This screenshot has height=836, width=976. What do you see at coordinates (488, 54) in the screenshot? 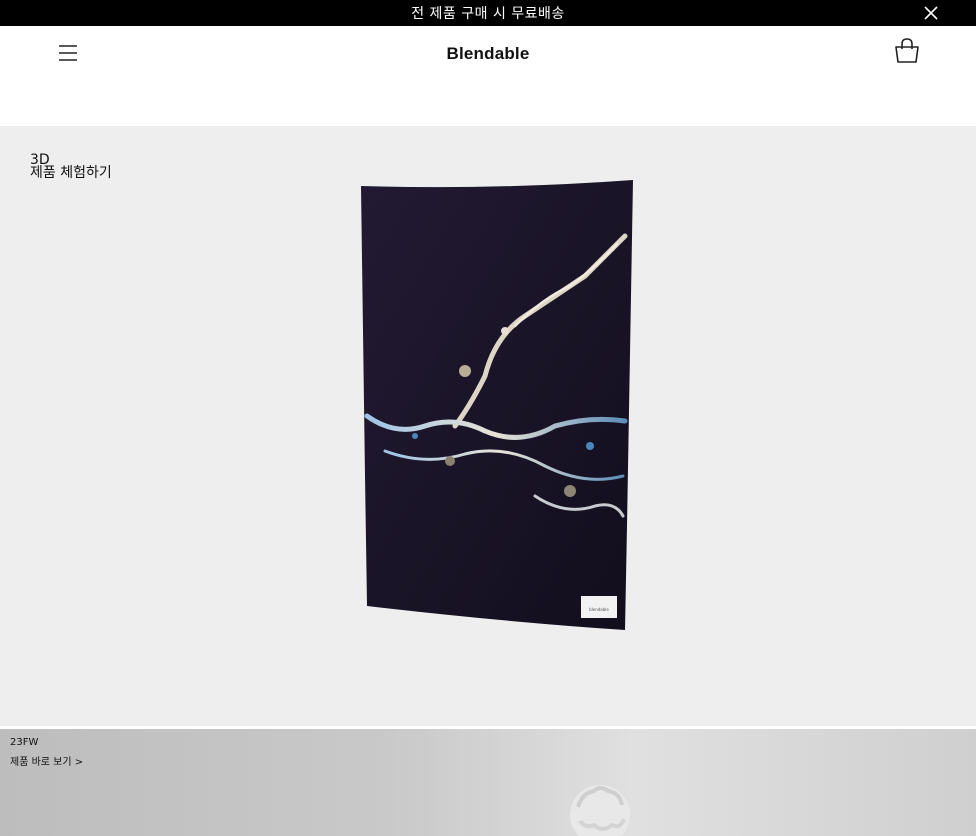
I see `site-logo: Blendable` at bounding box center [488, 54].